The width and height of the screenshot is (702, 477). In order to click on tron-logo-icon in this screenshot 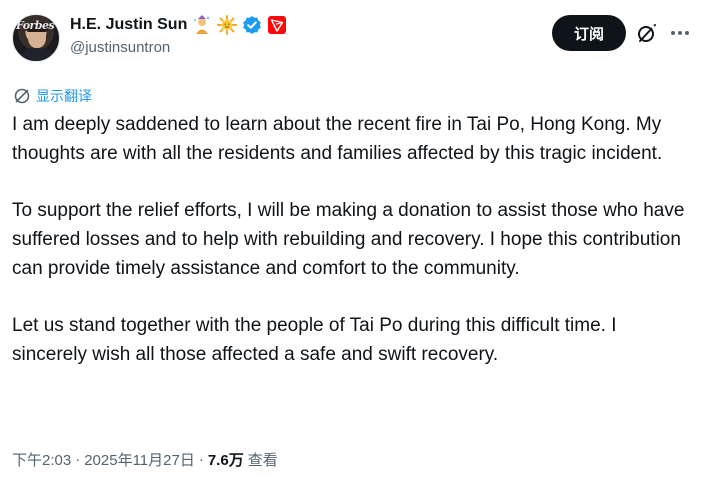, I will do `click(277, 25)`.